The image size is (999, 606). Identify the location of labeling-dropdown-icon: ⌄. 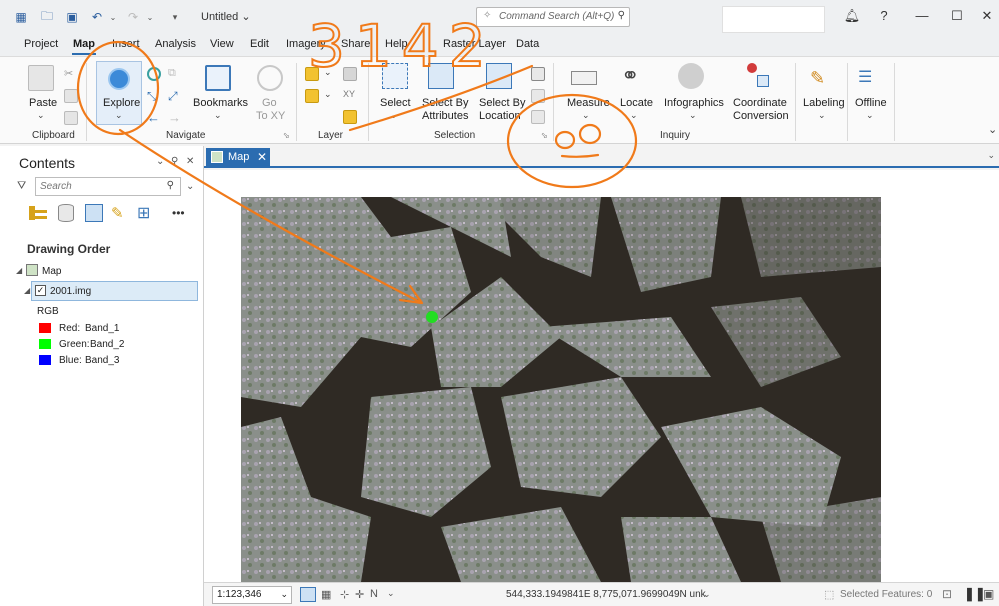
(822, 115).